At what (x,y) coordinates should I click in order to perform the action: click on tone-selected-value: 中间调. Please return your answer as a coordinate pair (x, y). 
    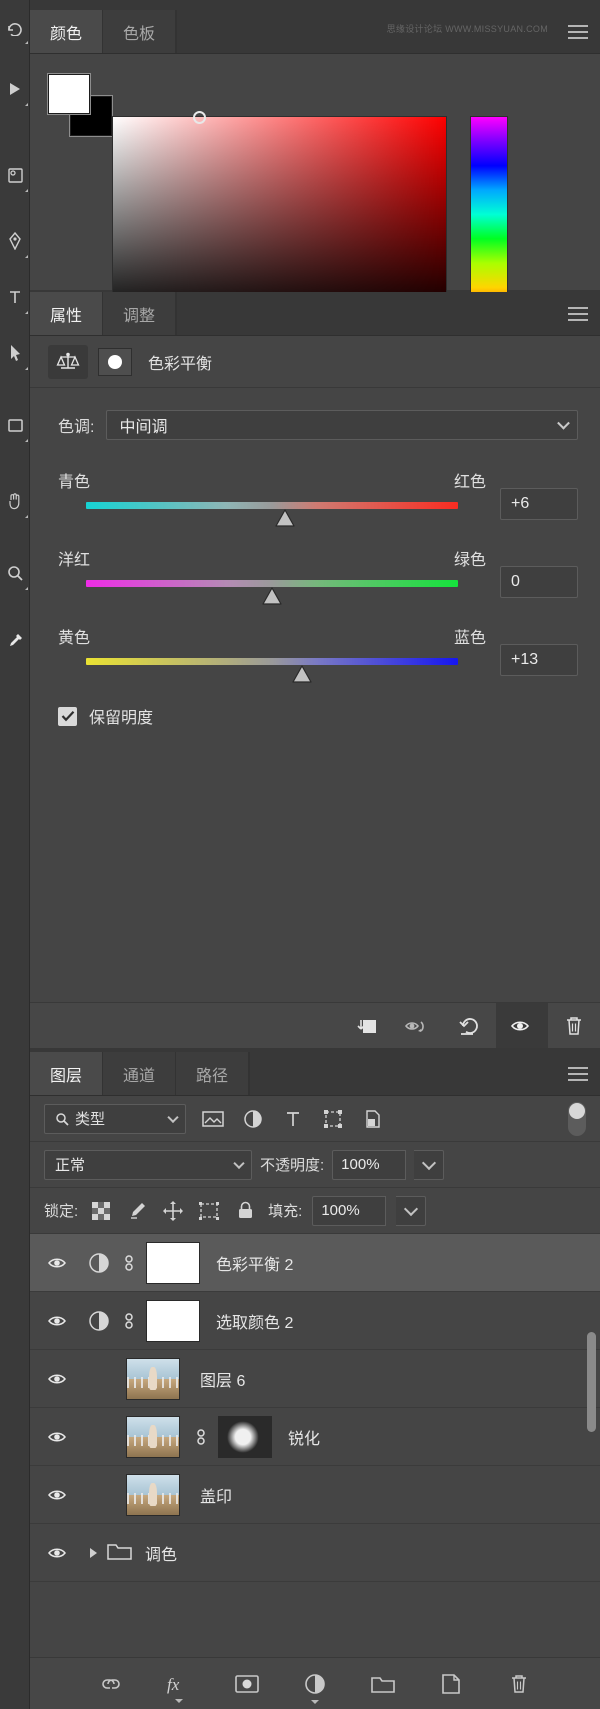
    Looking at the image, I should click on (143, 427).